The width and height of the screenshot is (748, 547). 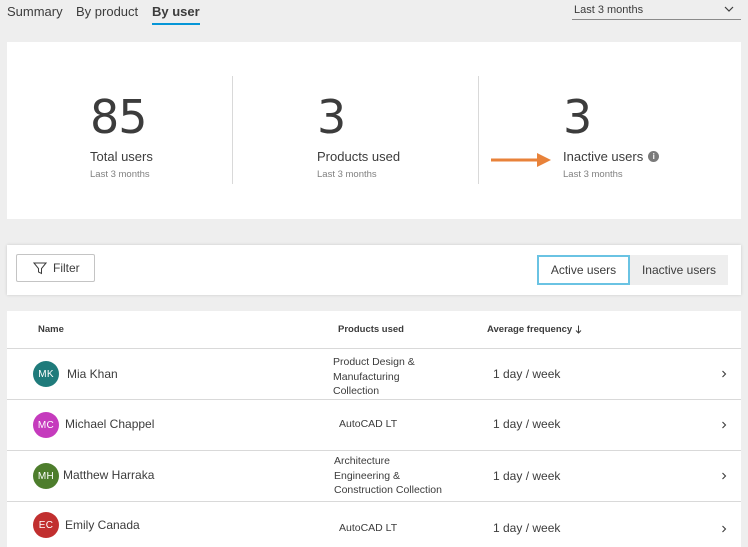 What do you see at coordinates (367, 475) in the screenshot?
I see `product-line: Engineering &` at bounding box center [367, 475].